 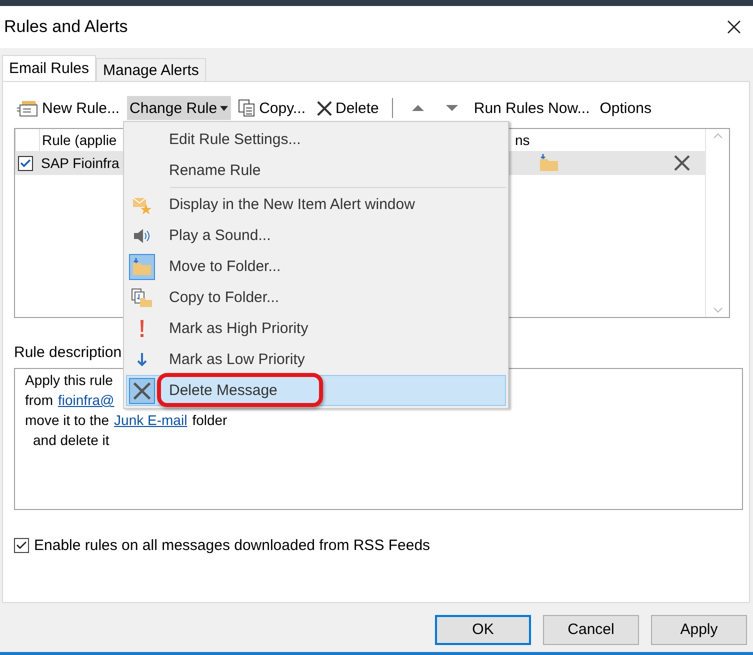 I want to click on description-text: move it to the, so click(x=67, y=420).